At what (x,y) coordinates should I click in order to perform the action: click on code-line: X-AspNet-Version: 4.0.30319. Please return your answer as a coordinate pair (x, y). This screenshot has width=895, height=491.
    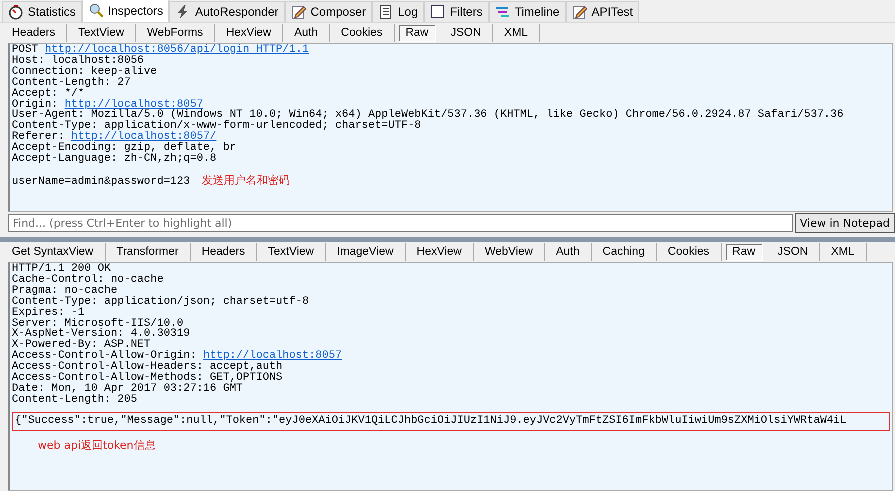
    Looking at the image, I should click on (102, 334).